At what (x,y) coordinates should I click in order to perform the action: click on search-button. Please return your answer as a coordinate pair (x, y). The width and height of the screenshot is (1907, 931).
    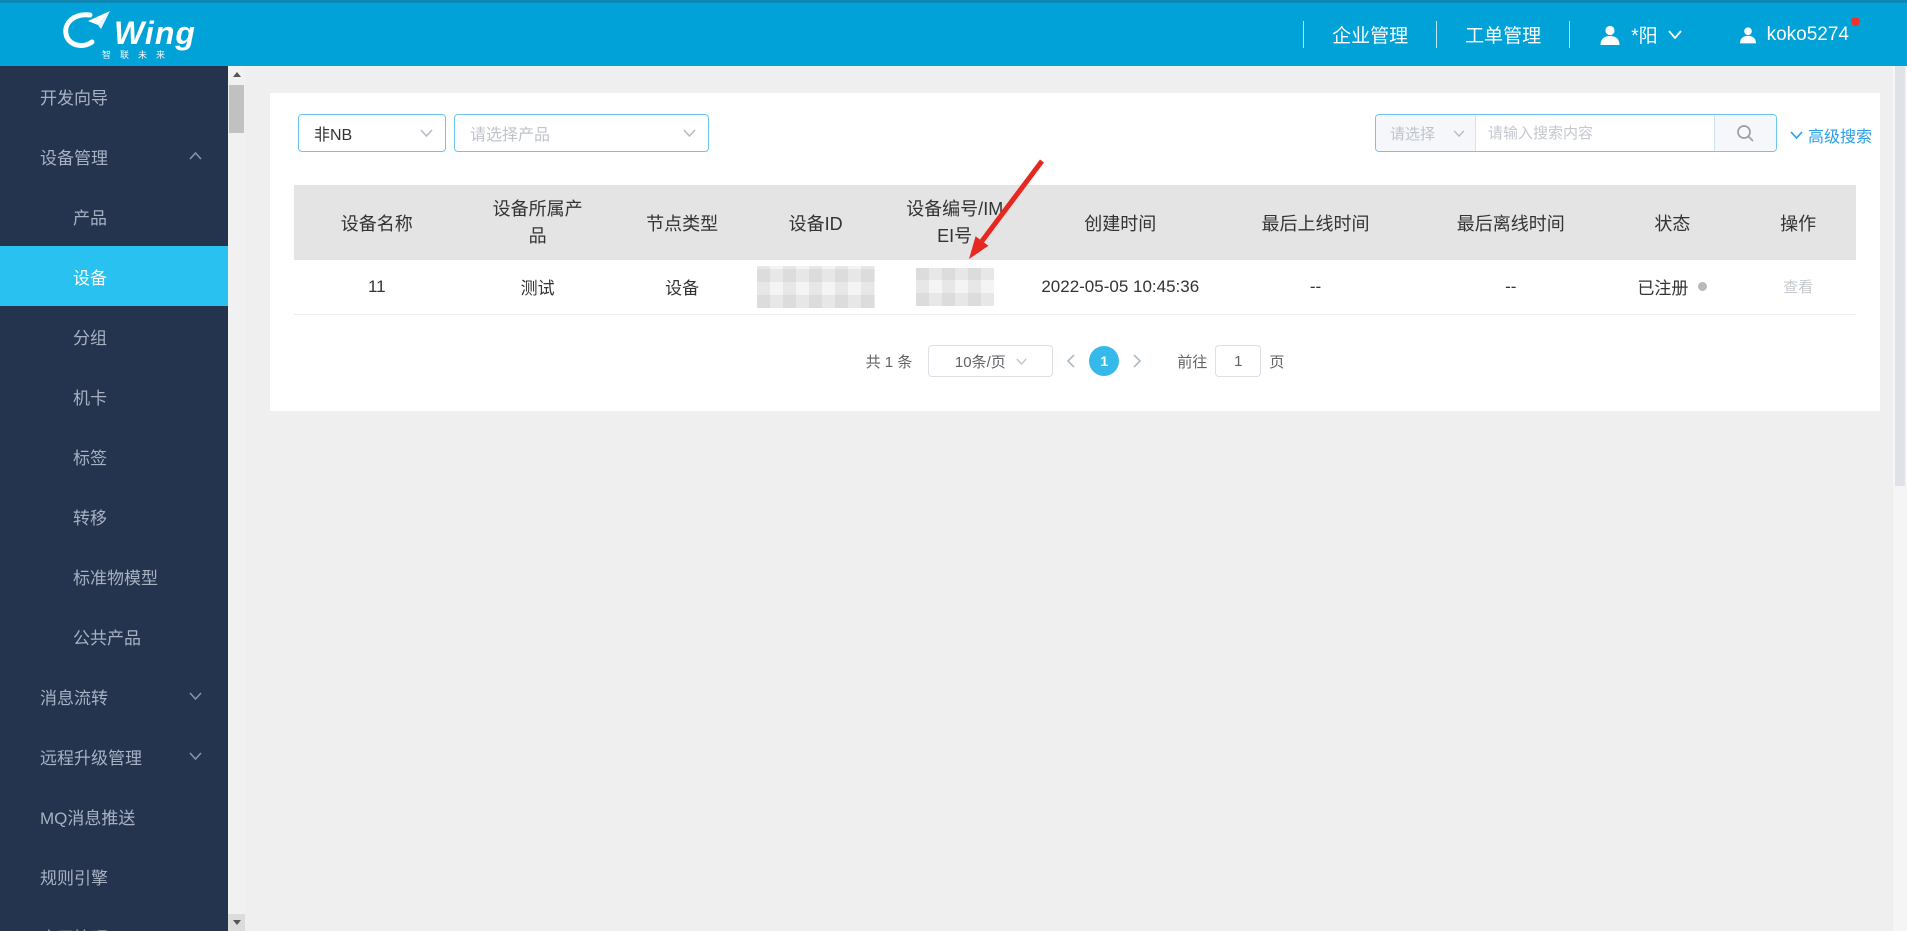
    Looking at the image, I should click on (1745, 133).